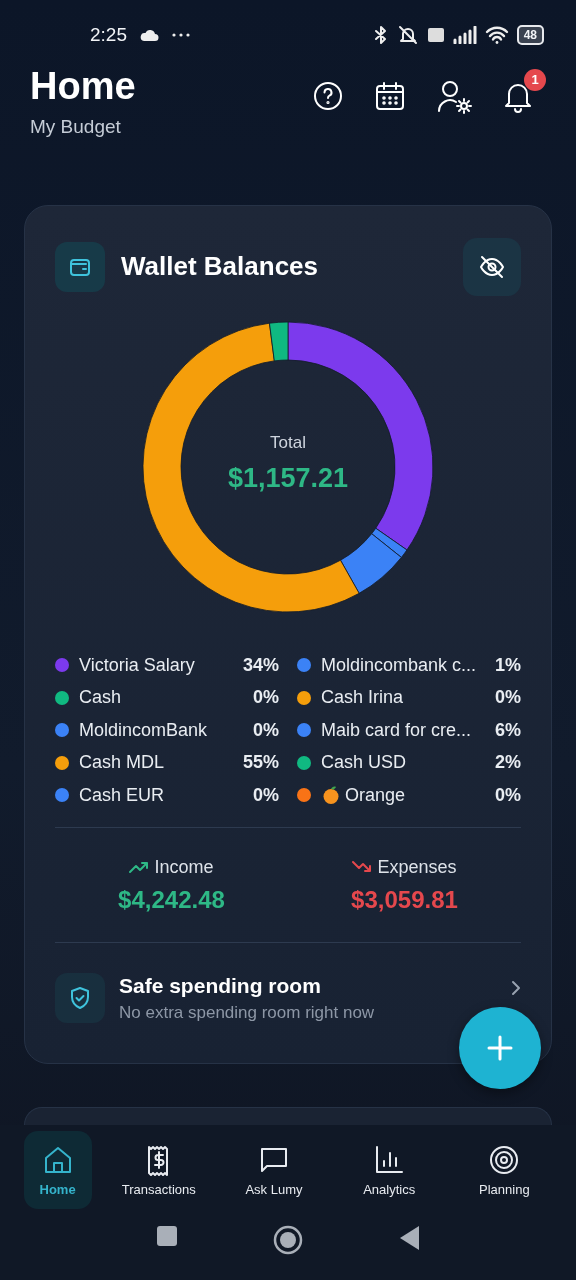 The width and height of the screenshot is (576, 1280). I want to click on bluetooth-icon, so click(380, 34).